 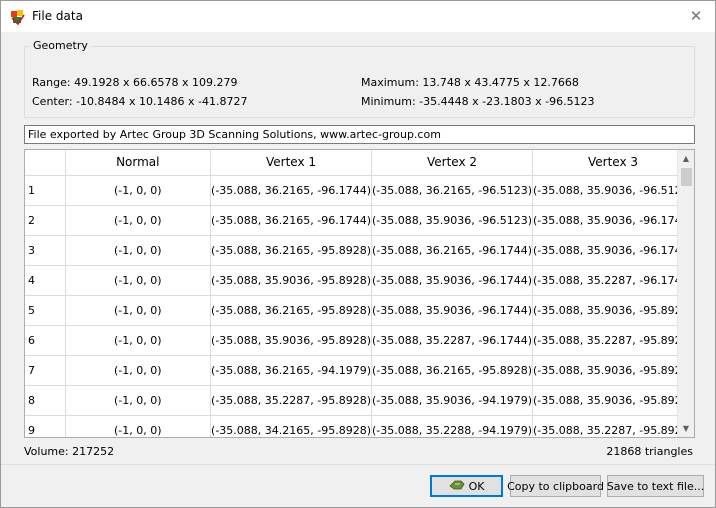 I want to click on cell-vertex2: (-35.088, 35.2287, -96.1744), so click(x=452, y=340).